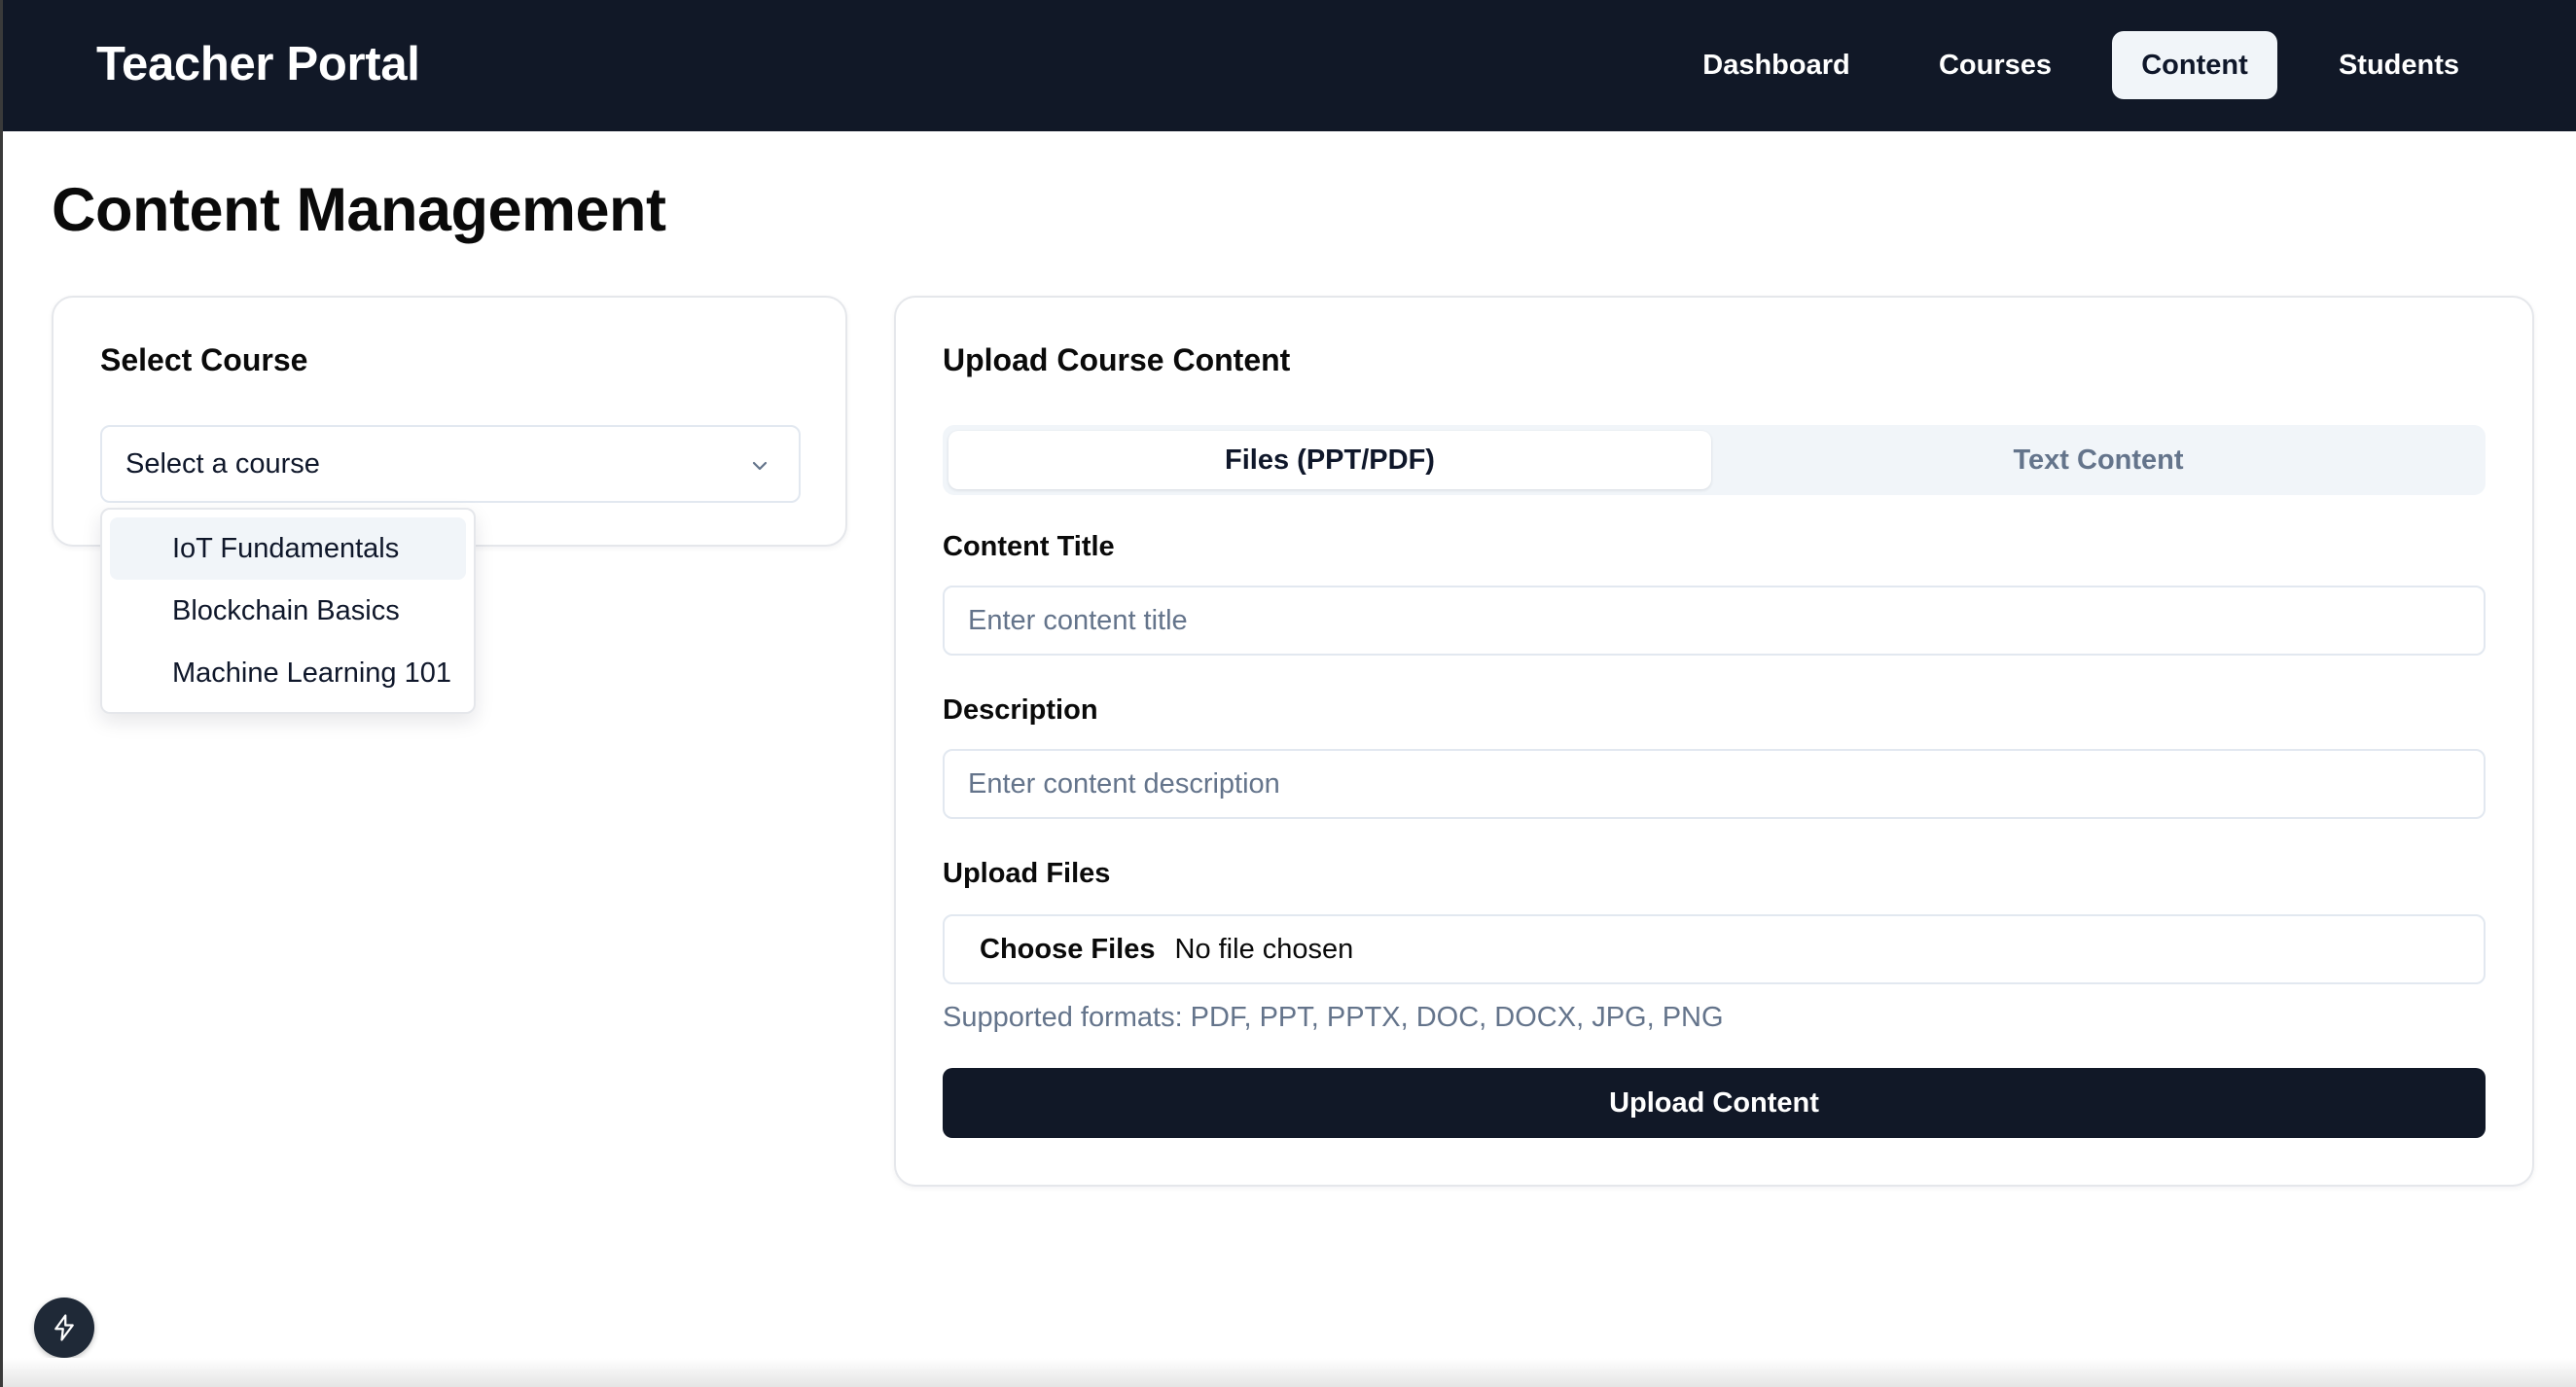  What do you see at coordinates (1714, 460) in the screenshot?
I see `content-type-tabs: Files (PPT/PDF) Text Content` at bounding box center [1714, 460].